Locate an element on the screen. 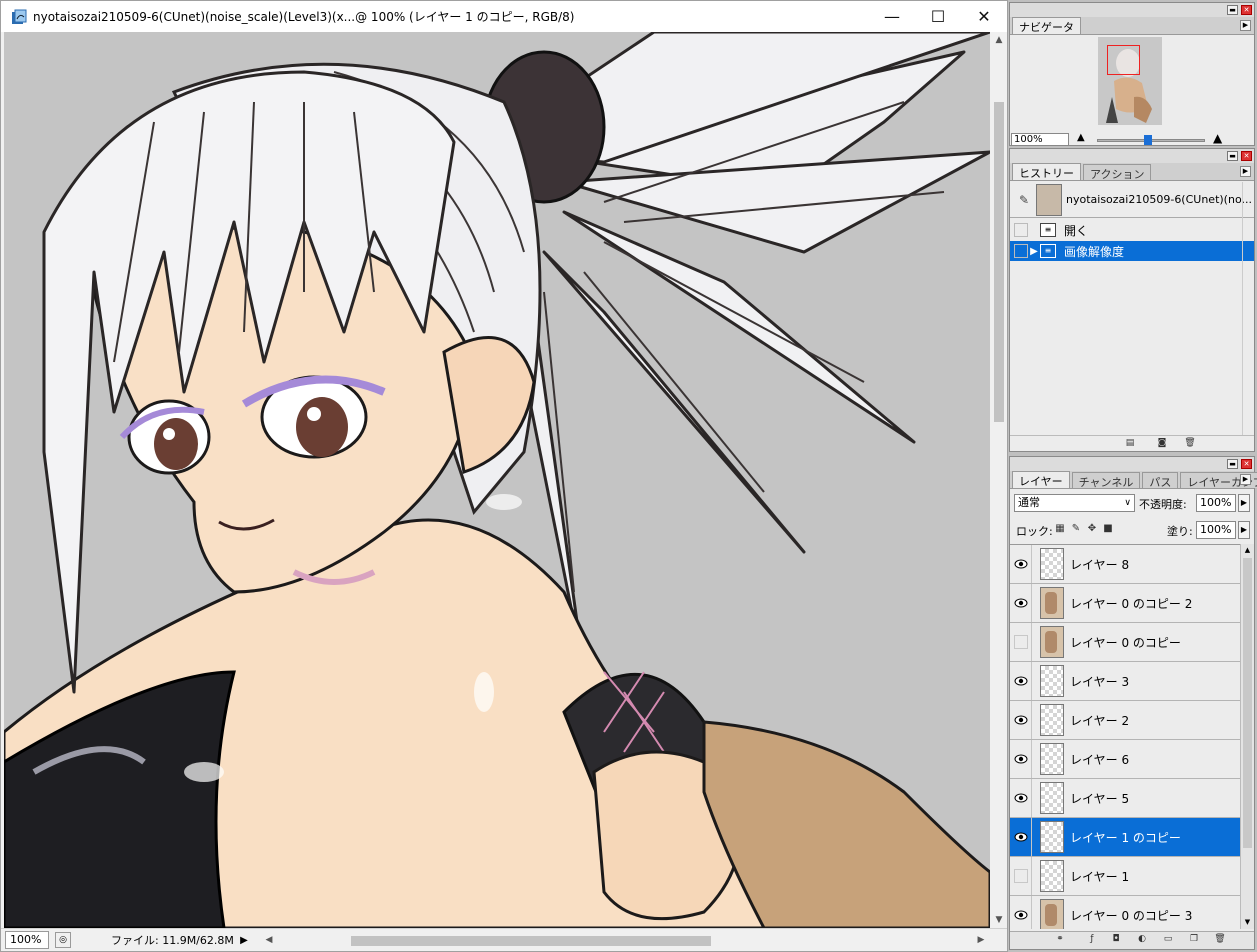  scroll-left-arrow-icon: ◀ is located at coordinates (269, 940).